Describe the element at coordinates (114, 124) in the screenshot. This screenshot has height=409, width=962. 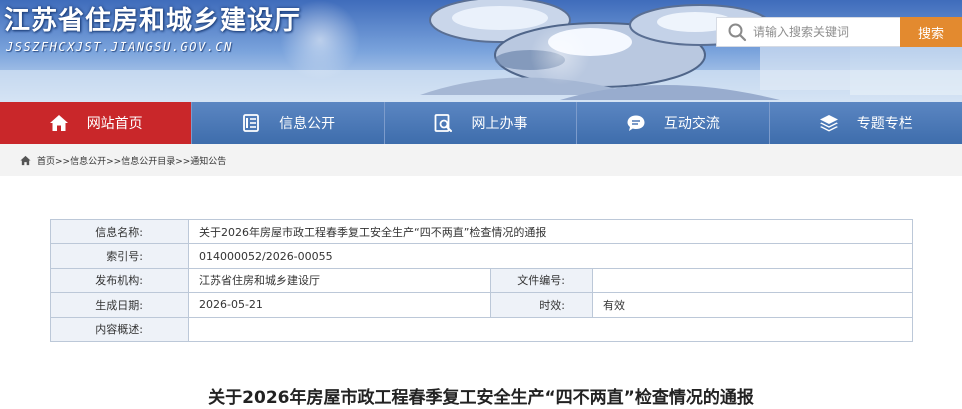
I see `nav-item-label: 网站首页` at that location.